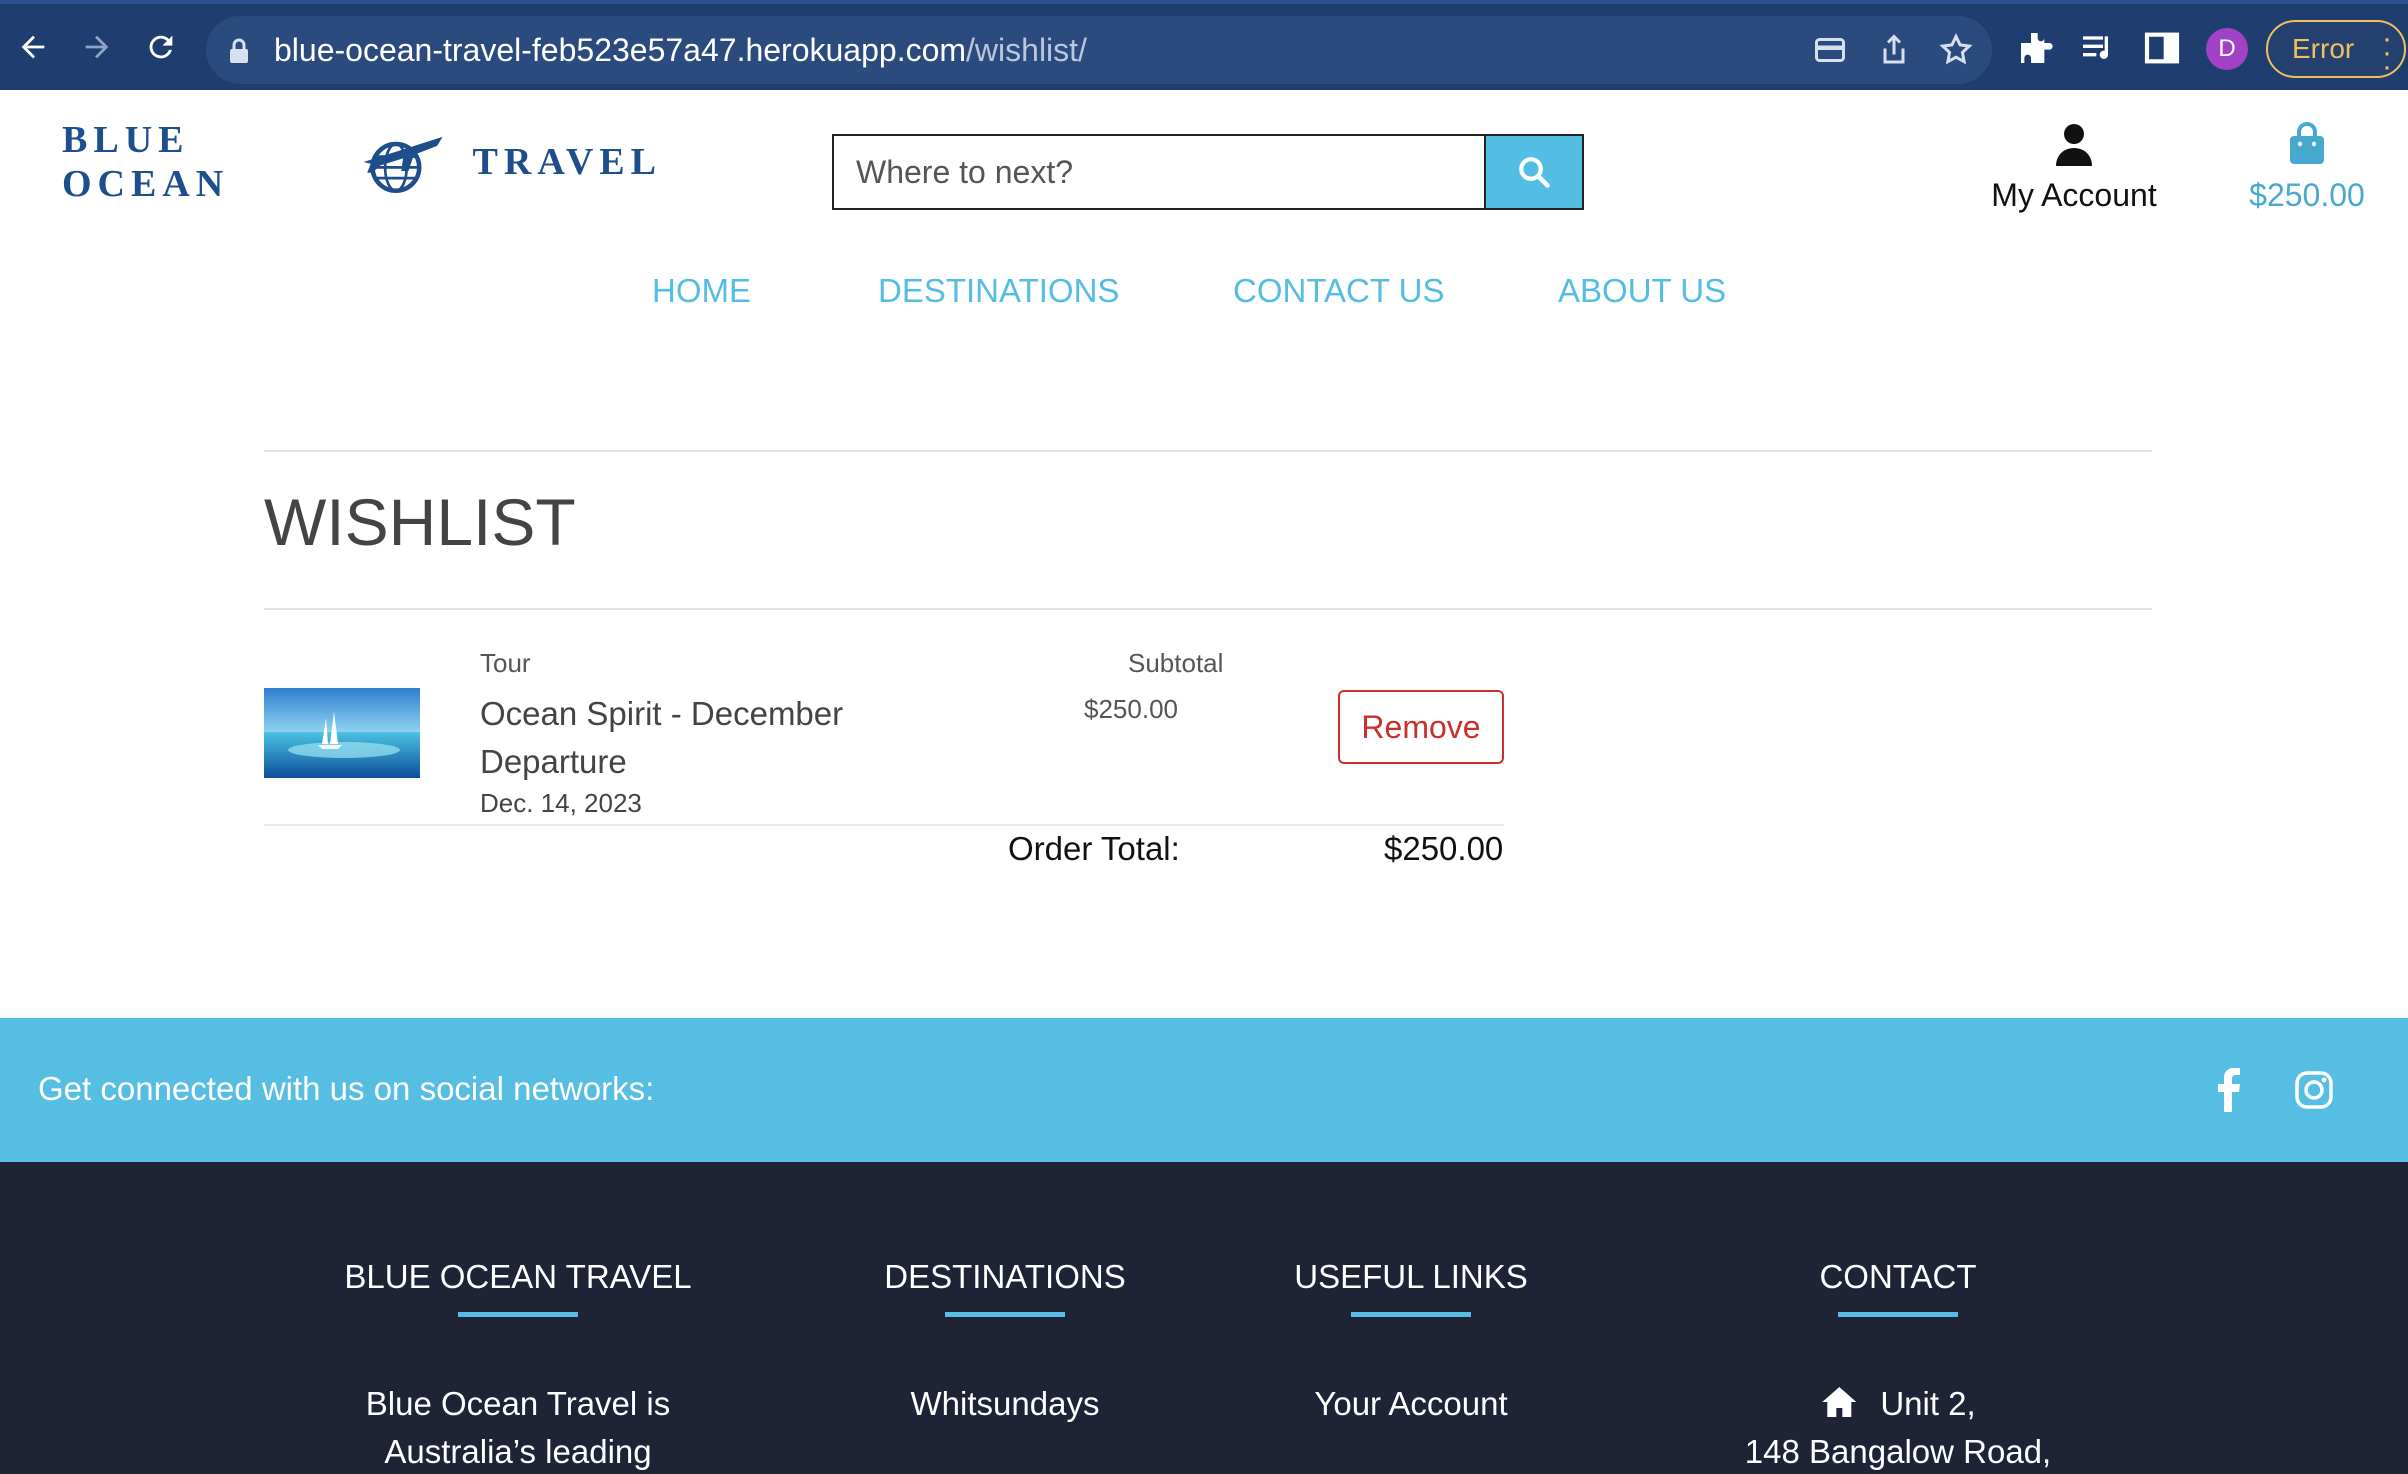 The width and height of the screenshot is (2408, 1474). Describe the element at coordinates (1894, 50) in the screenshot. I see `share-icon` at that location.